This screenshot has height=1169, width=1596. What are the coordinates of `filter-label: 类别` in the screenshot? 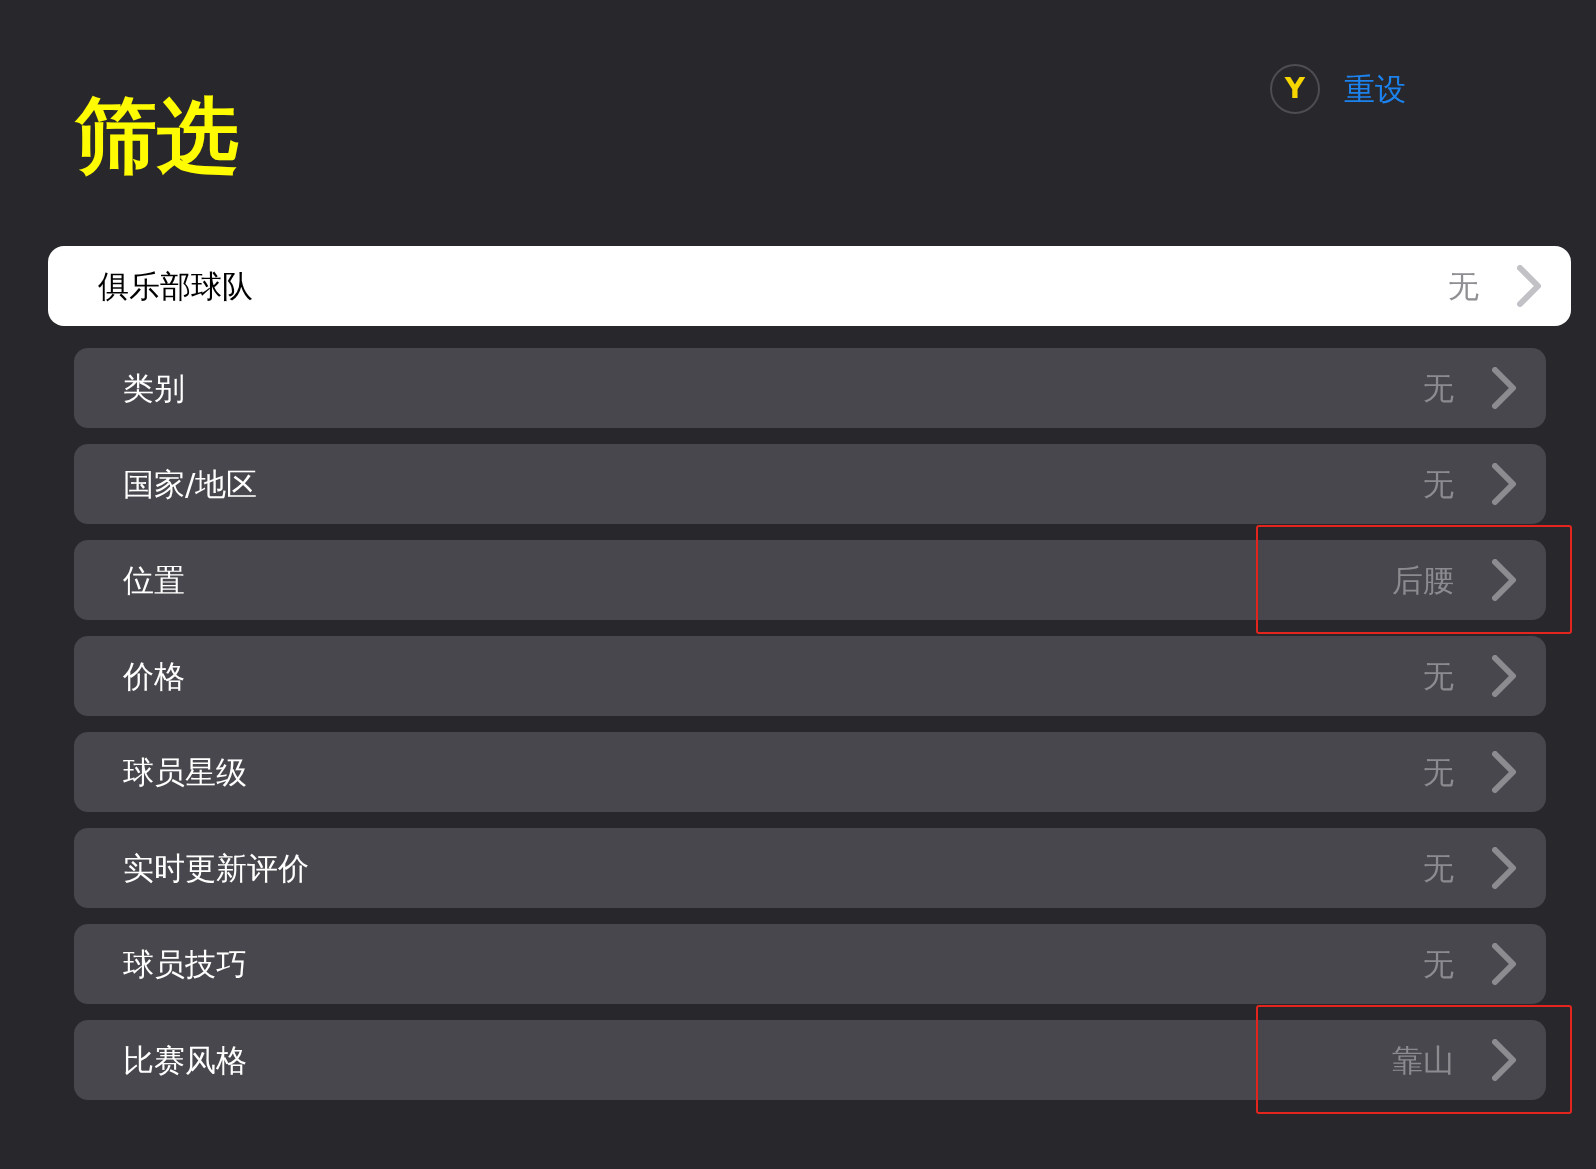 It's located at (154, 388).